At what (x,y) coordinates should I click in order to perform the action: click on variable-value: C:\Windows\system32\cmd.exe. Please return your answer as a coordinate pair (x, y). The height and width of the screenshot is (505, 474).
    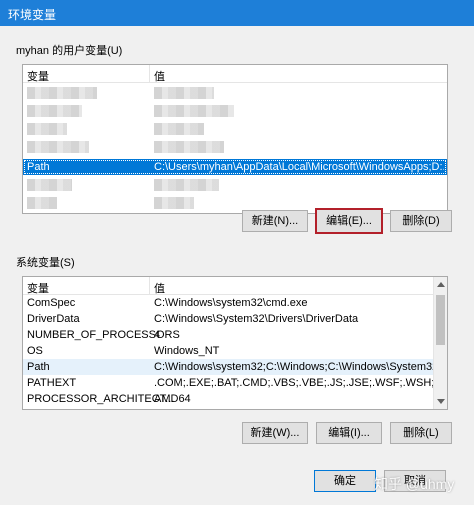
    Looking at the image, I should click on (231, 303).